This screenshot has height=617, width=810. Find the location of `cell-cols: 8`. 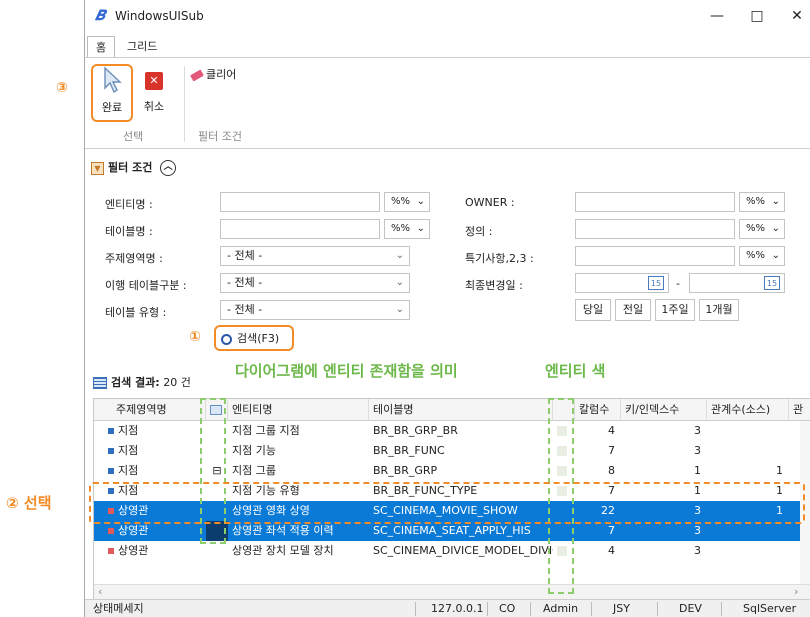

cell-cols: 8 is located at coordinates (598, 471).